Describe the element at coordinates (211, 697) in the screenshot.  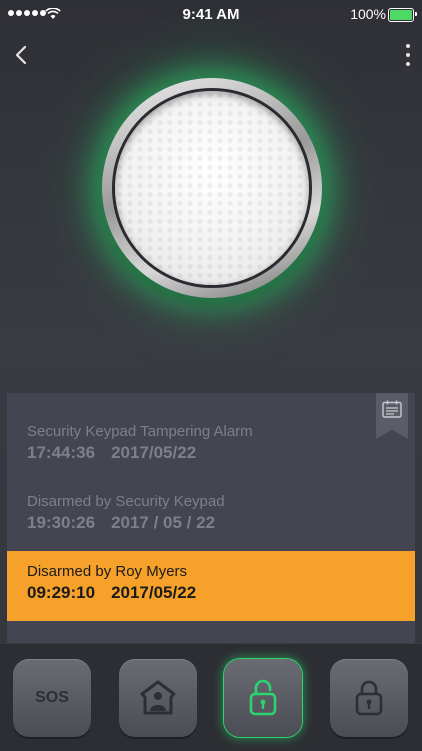
I see `control-bar: SOS` at that location.